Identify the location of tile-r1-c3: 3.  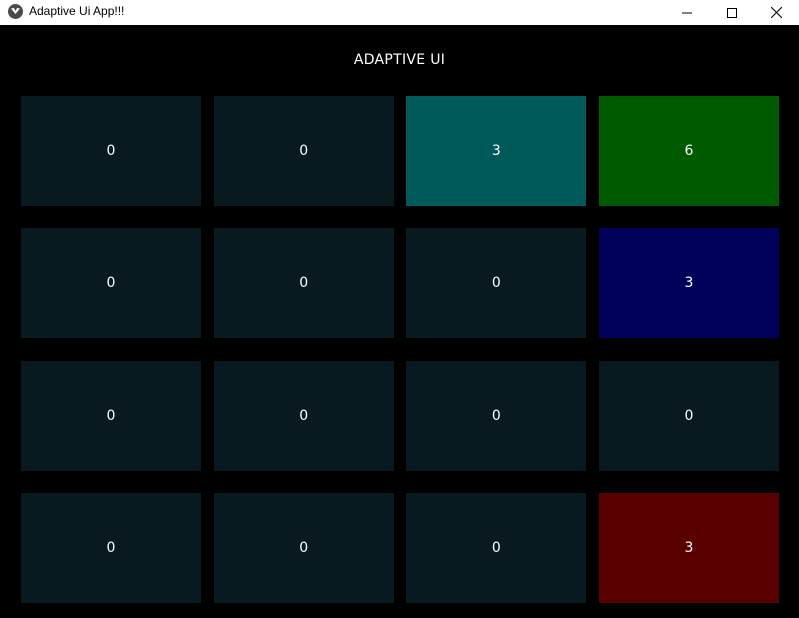
(496, 151).